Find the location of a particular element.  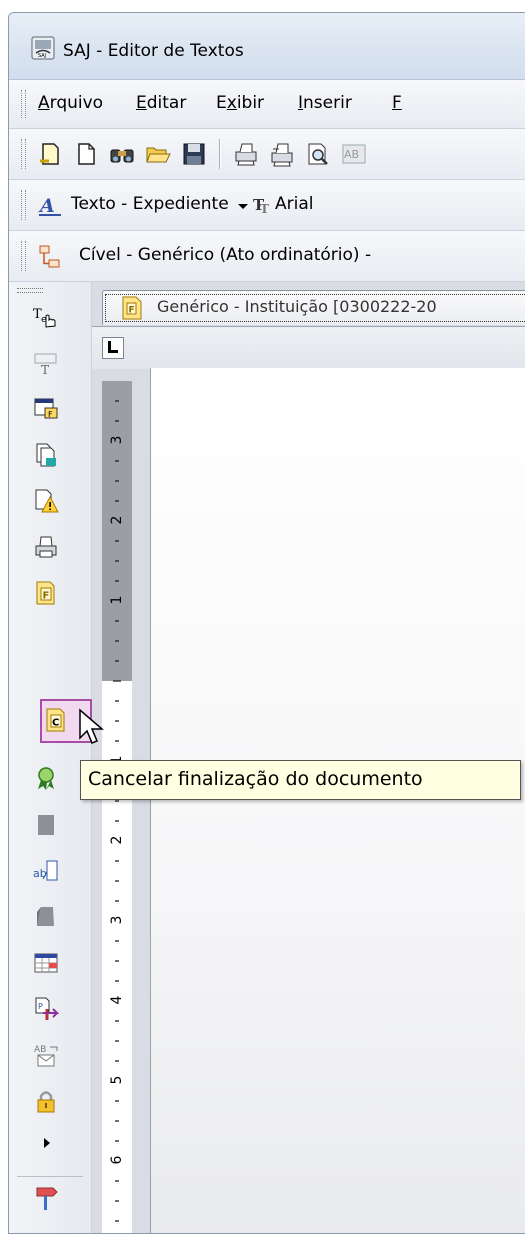

certificate-icon is located at coordinates (46, 779).